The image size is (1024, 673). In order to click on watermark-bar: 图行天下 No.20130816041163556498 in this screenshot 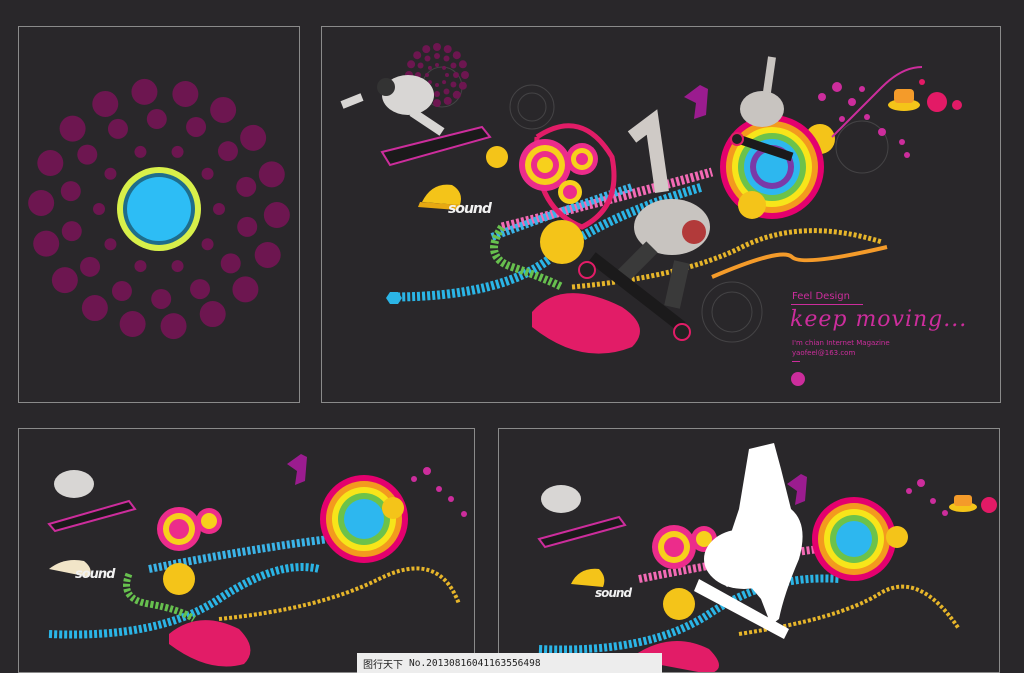, I will do `click(509, 663)`.